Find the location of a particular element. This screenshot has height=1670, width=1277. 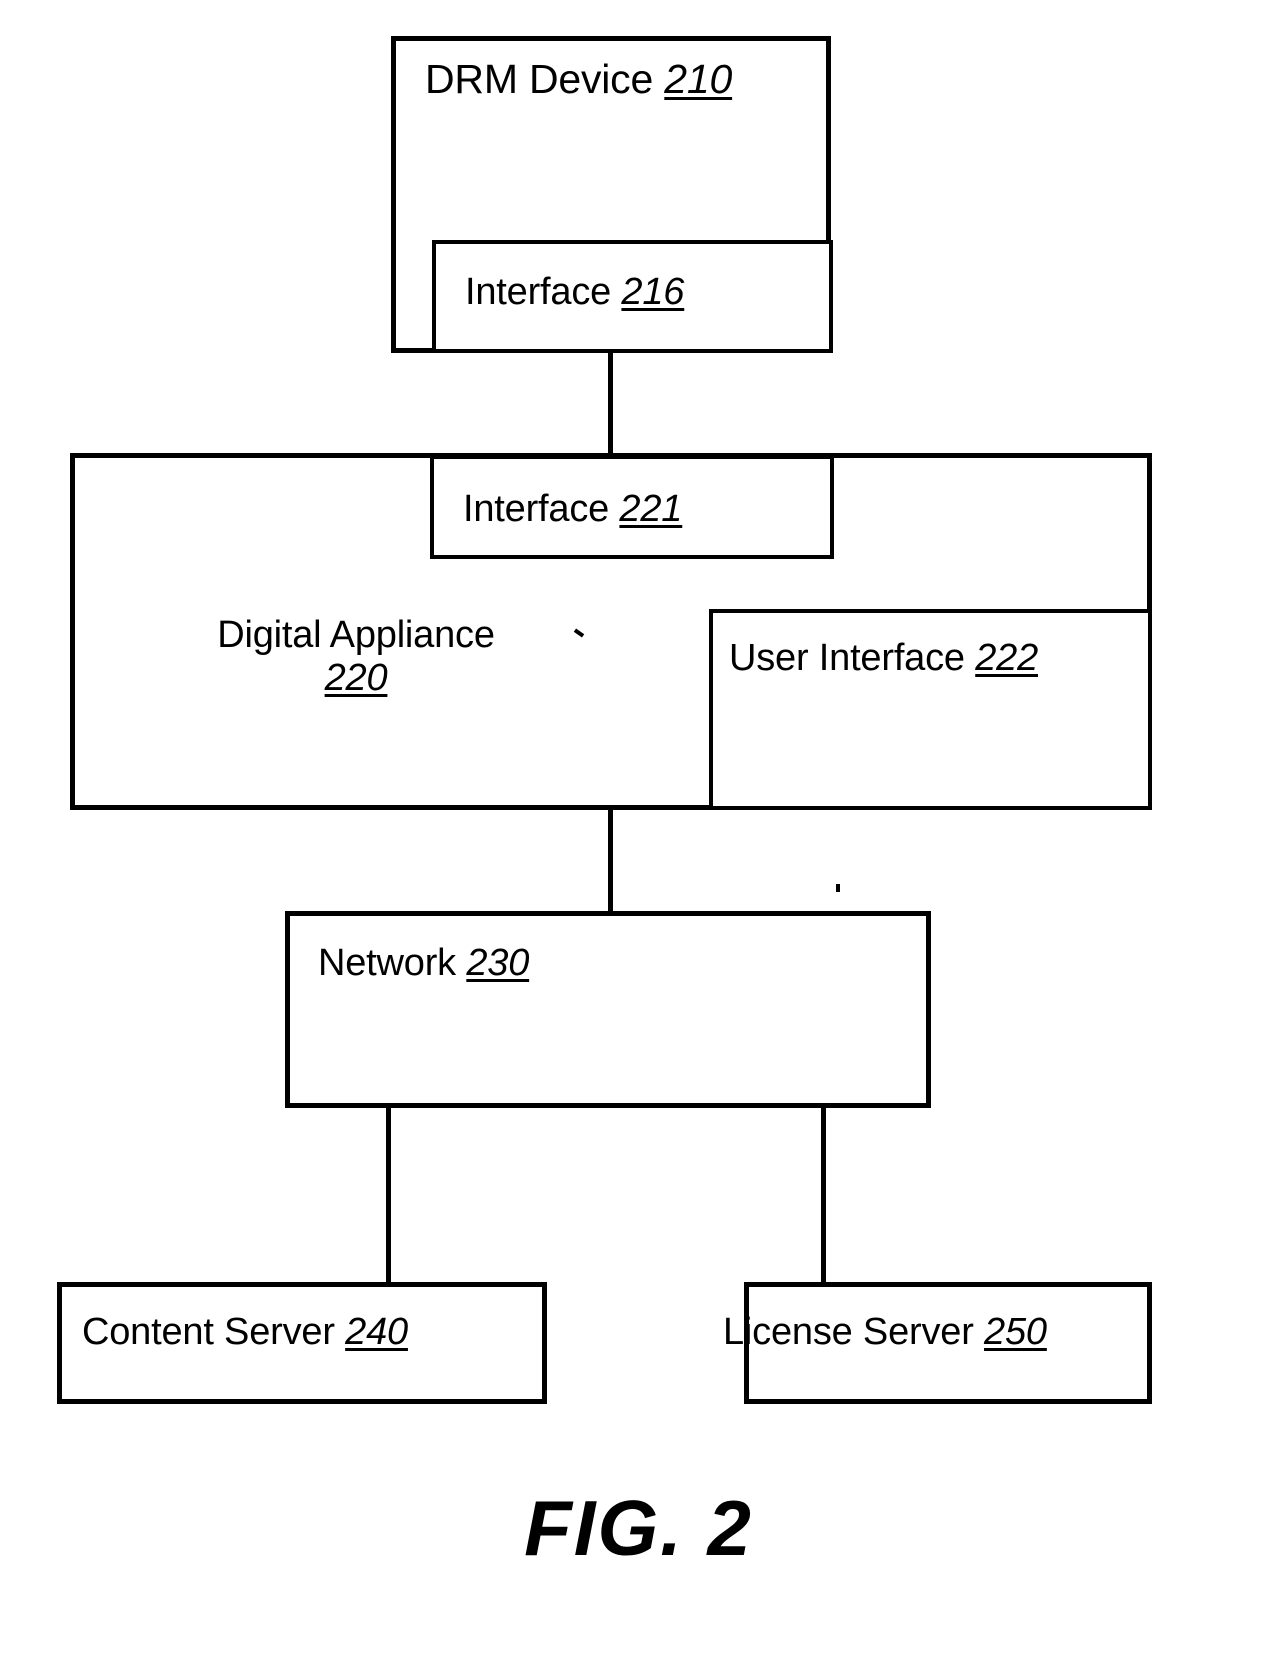

user-interface-222-label: User Interface 222 is located at coordinates (883, 658).